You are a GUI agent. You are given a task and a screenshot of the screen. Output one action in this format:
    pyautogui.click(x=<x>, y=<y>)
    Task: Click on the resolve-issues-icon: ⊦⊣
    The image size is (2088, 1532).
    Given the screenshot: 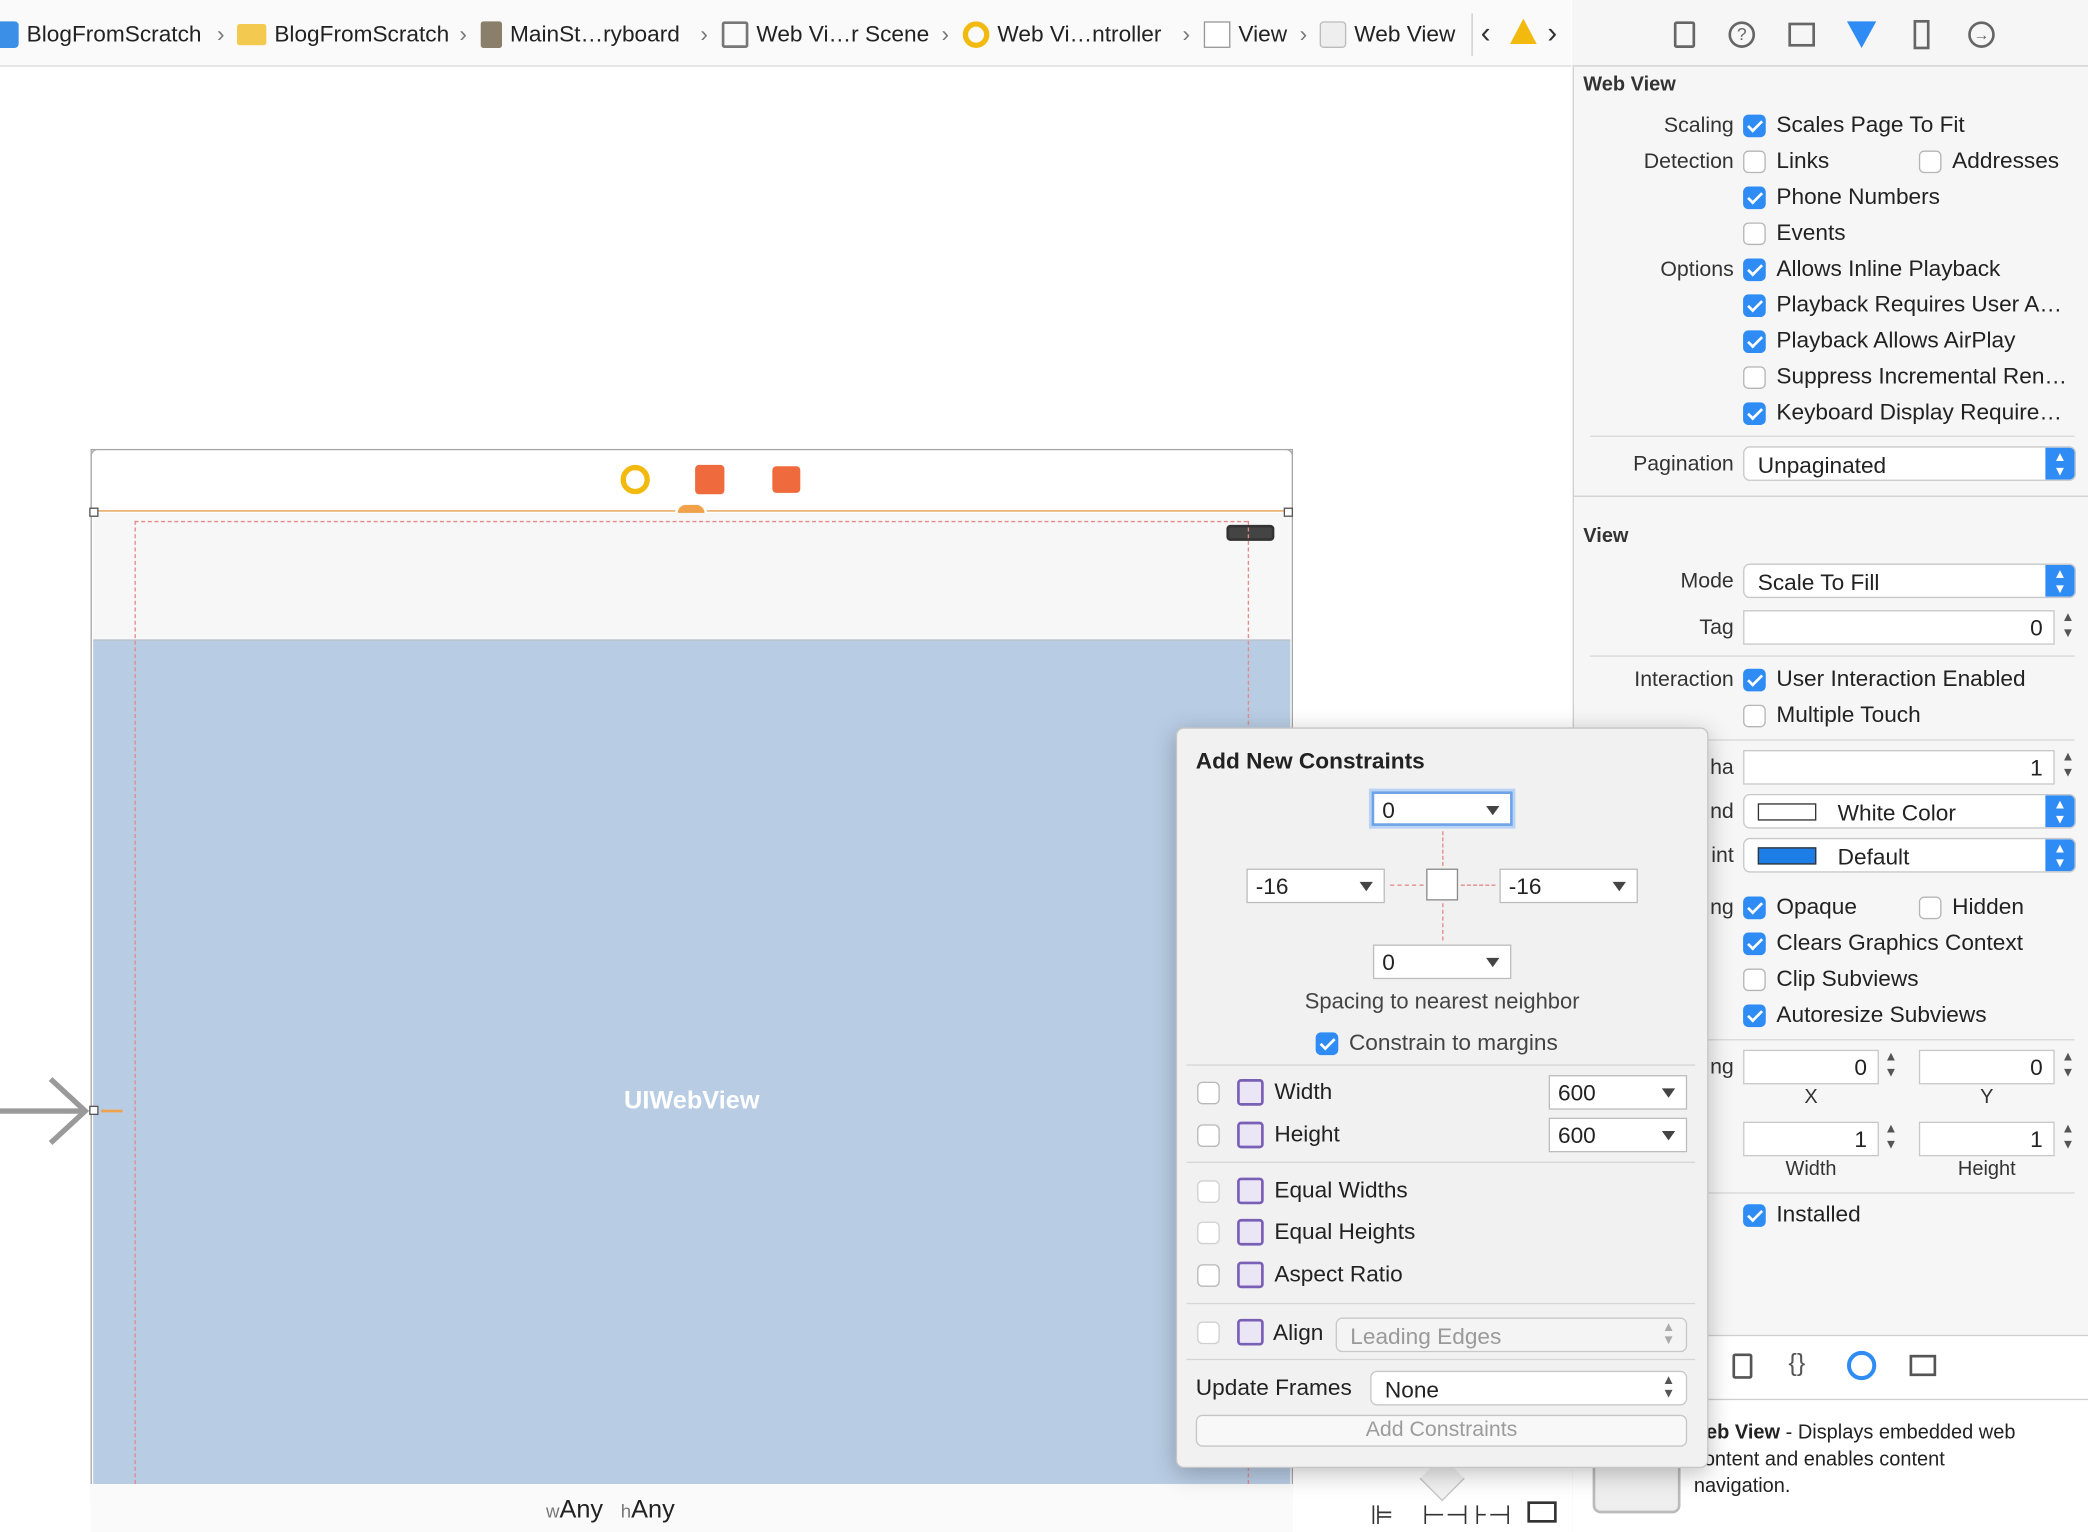 What is the action you would take?
    pyautogui.click(x=1492, y=1515)
    